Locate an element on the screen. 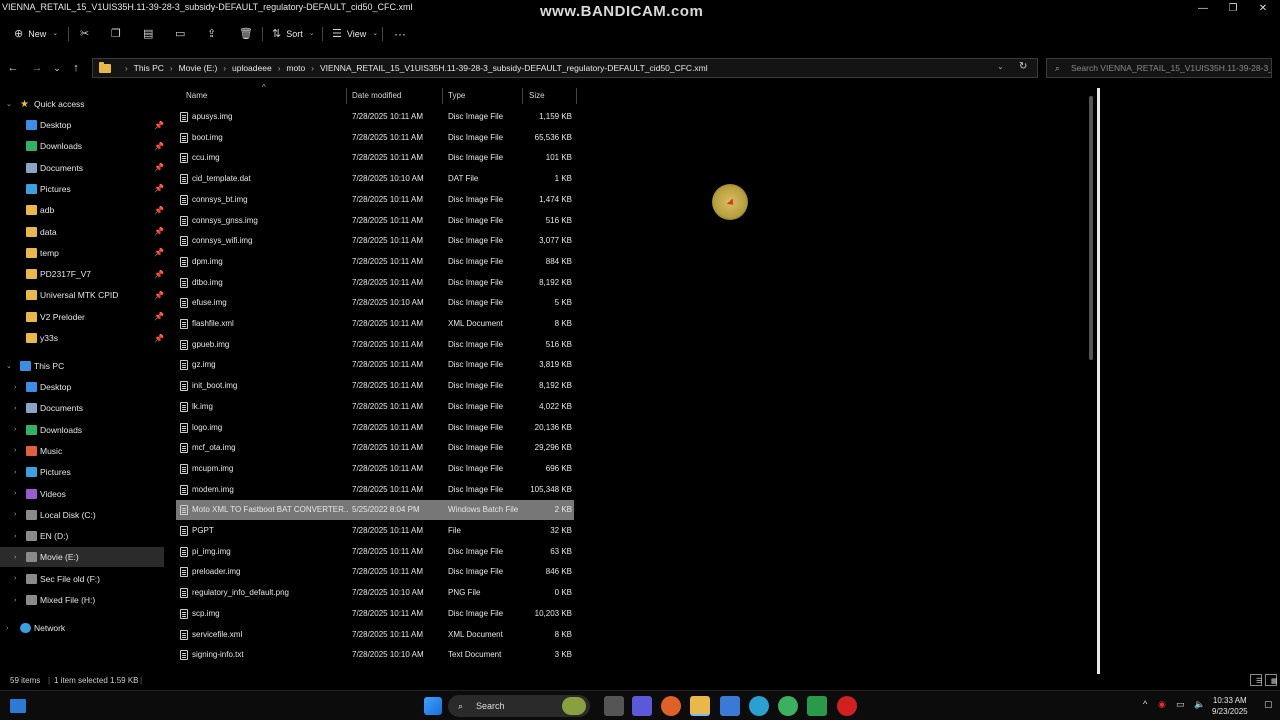 The height and width of the screenshot is (720, 1280). up-button: ↑ is located at coordinates (76, 68).